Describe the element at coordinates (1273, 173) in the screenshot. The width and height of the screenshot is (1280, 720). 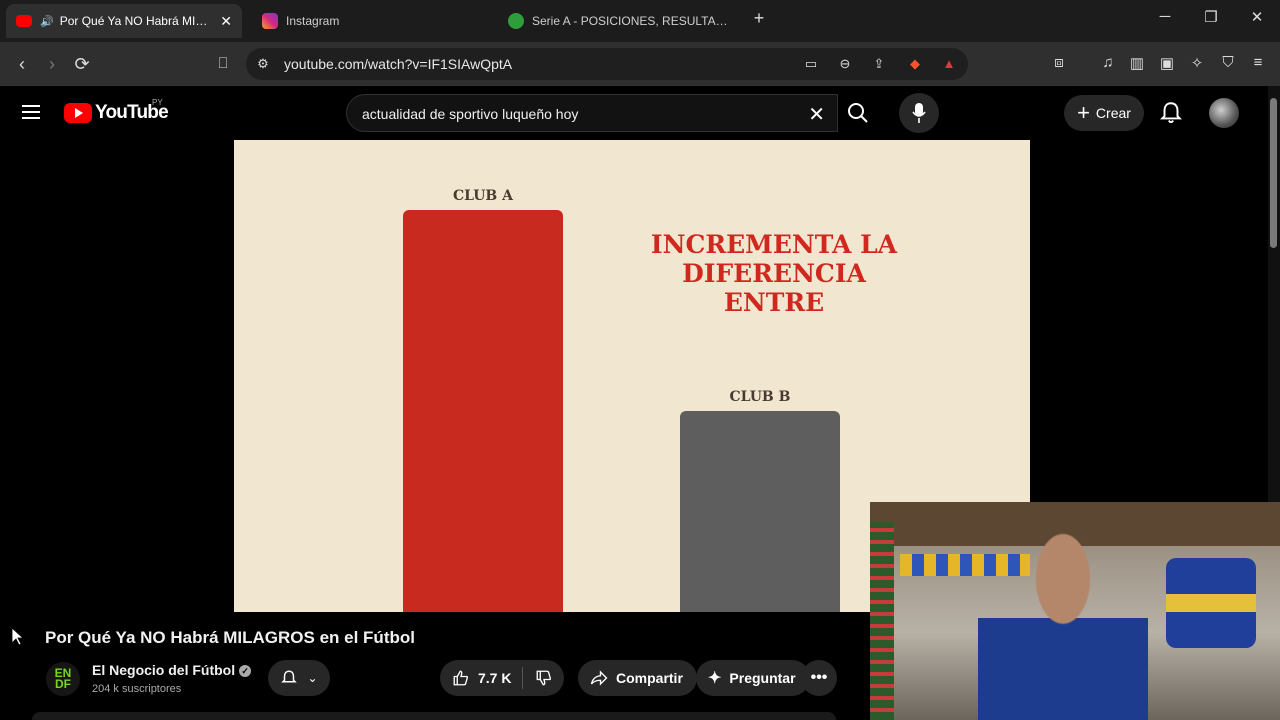
I see `scrollbar-thumb` at that location.